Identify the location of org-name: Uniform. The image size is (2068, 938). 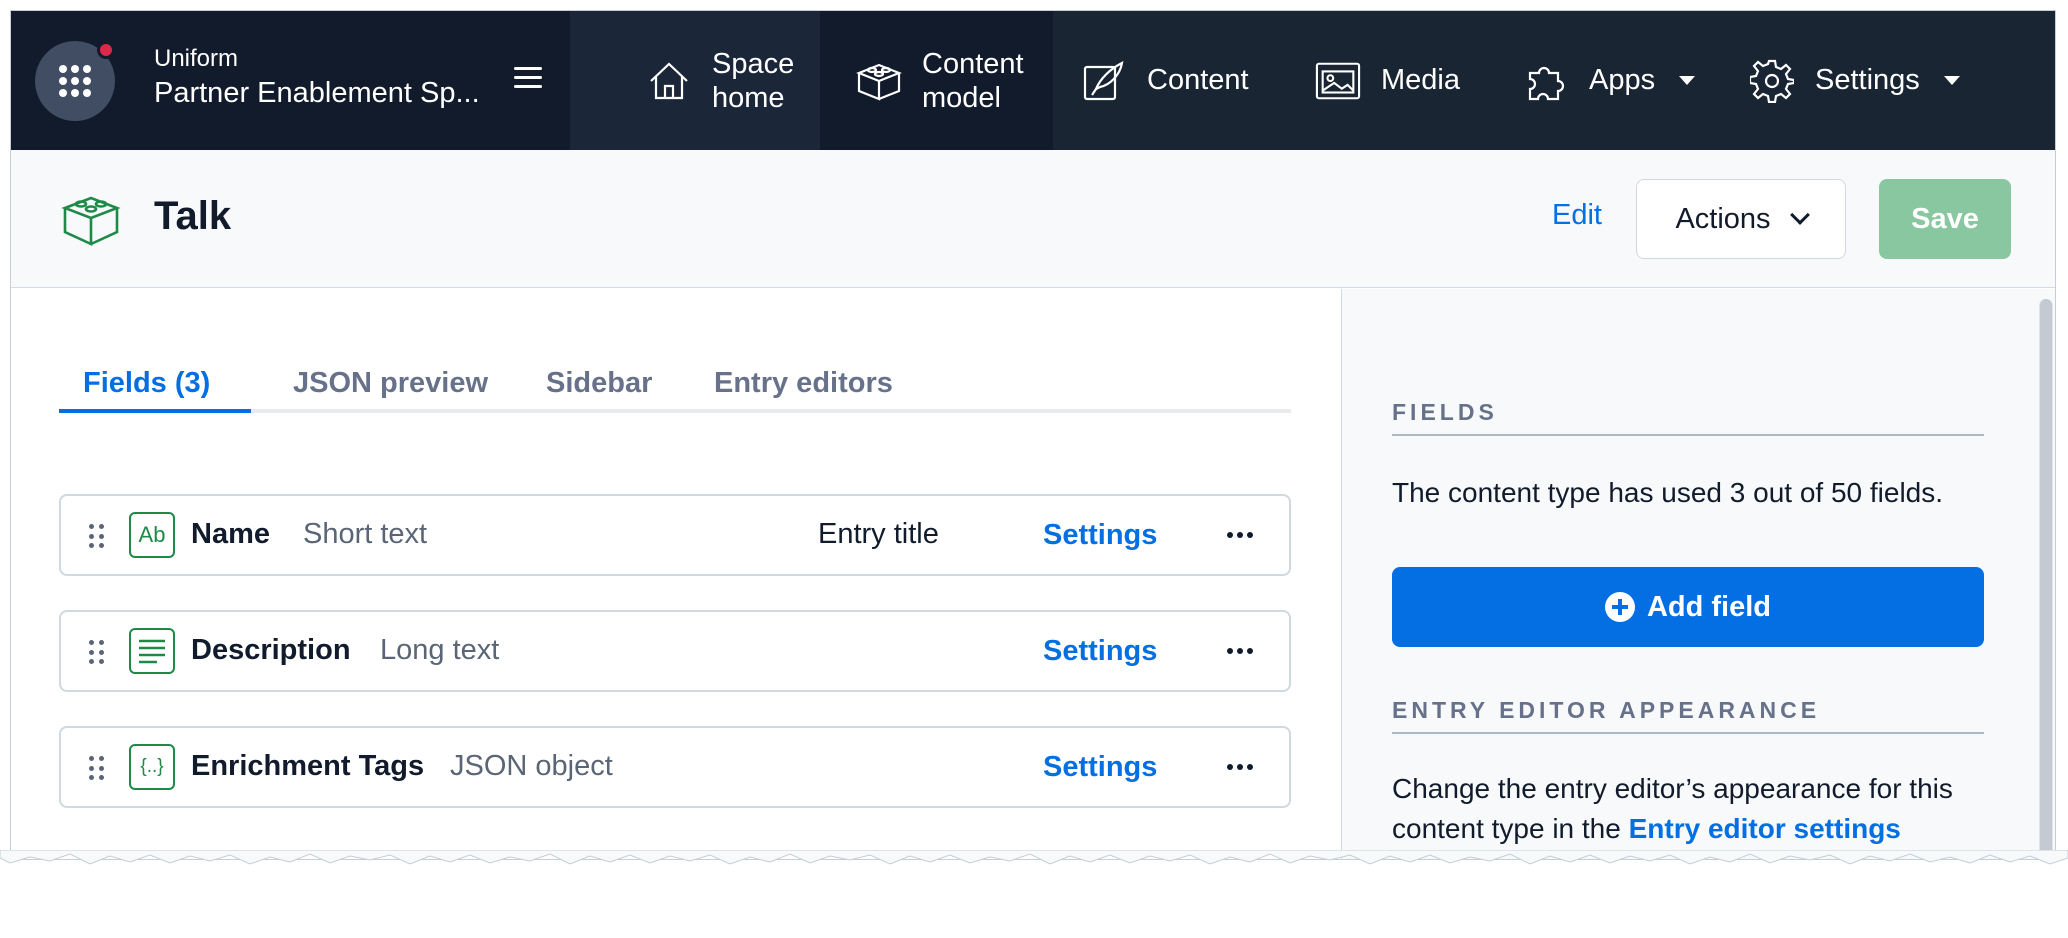
(196, 58).